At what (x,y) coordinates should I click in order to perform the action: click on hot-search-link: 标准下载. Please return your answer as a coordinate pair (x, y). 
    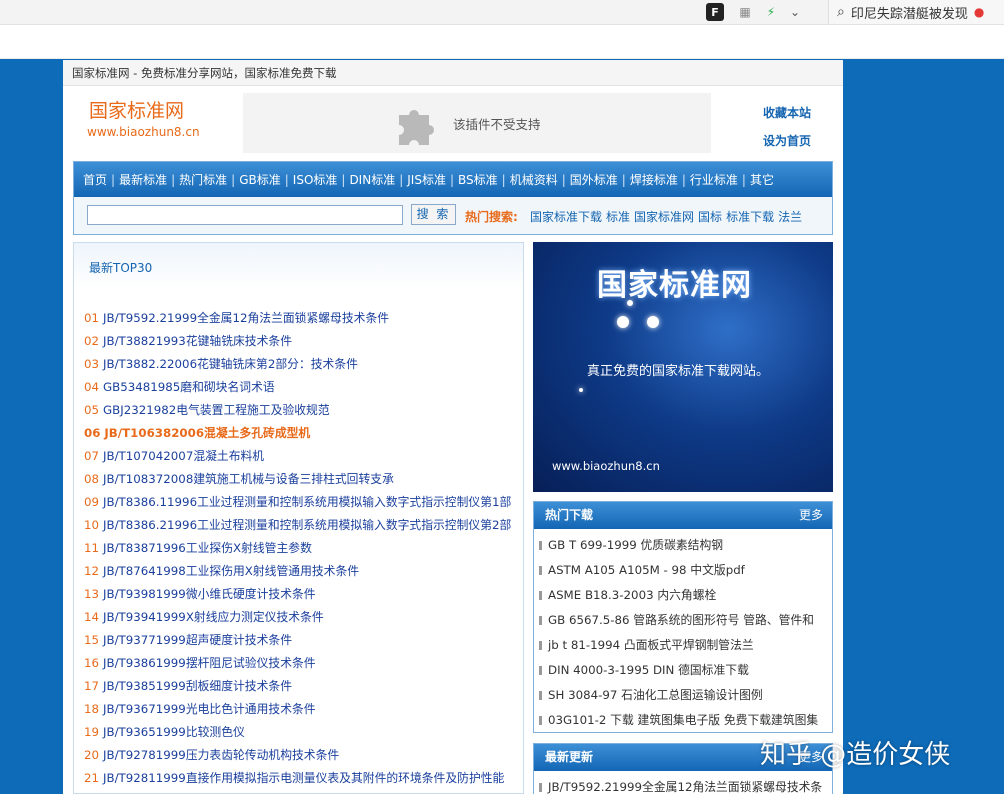
    Looking at the image, I should click on (750, 217).